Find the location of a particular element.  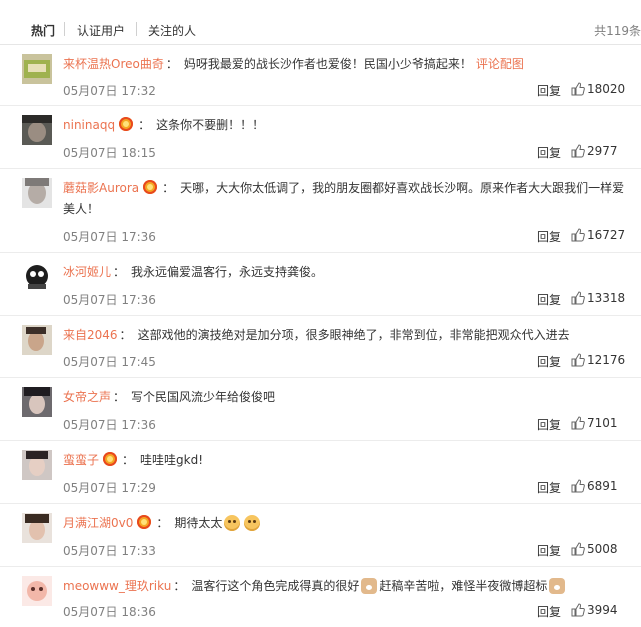

comment-time: 05月07日 18:36 is located at coordinates (109, 612).